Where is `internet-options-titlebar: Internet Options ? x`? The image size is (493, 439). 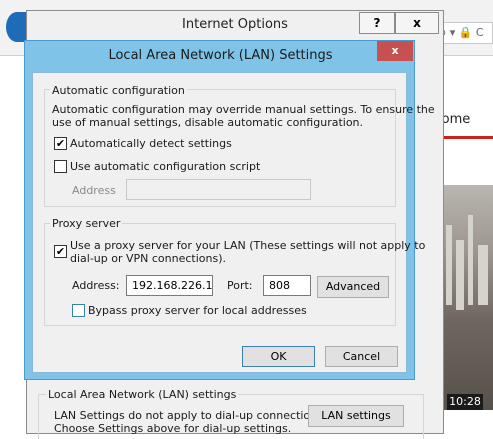 internet-options-titlebar: Internet Options ? x is located at coordinates (235, 25).